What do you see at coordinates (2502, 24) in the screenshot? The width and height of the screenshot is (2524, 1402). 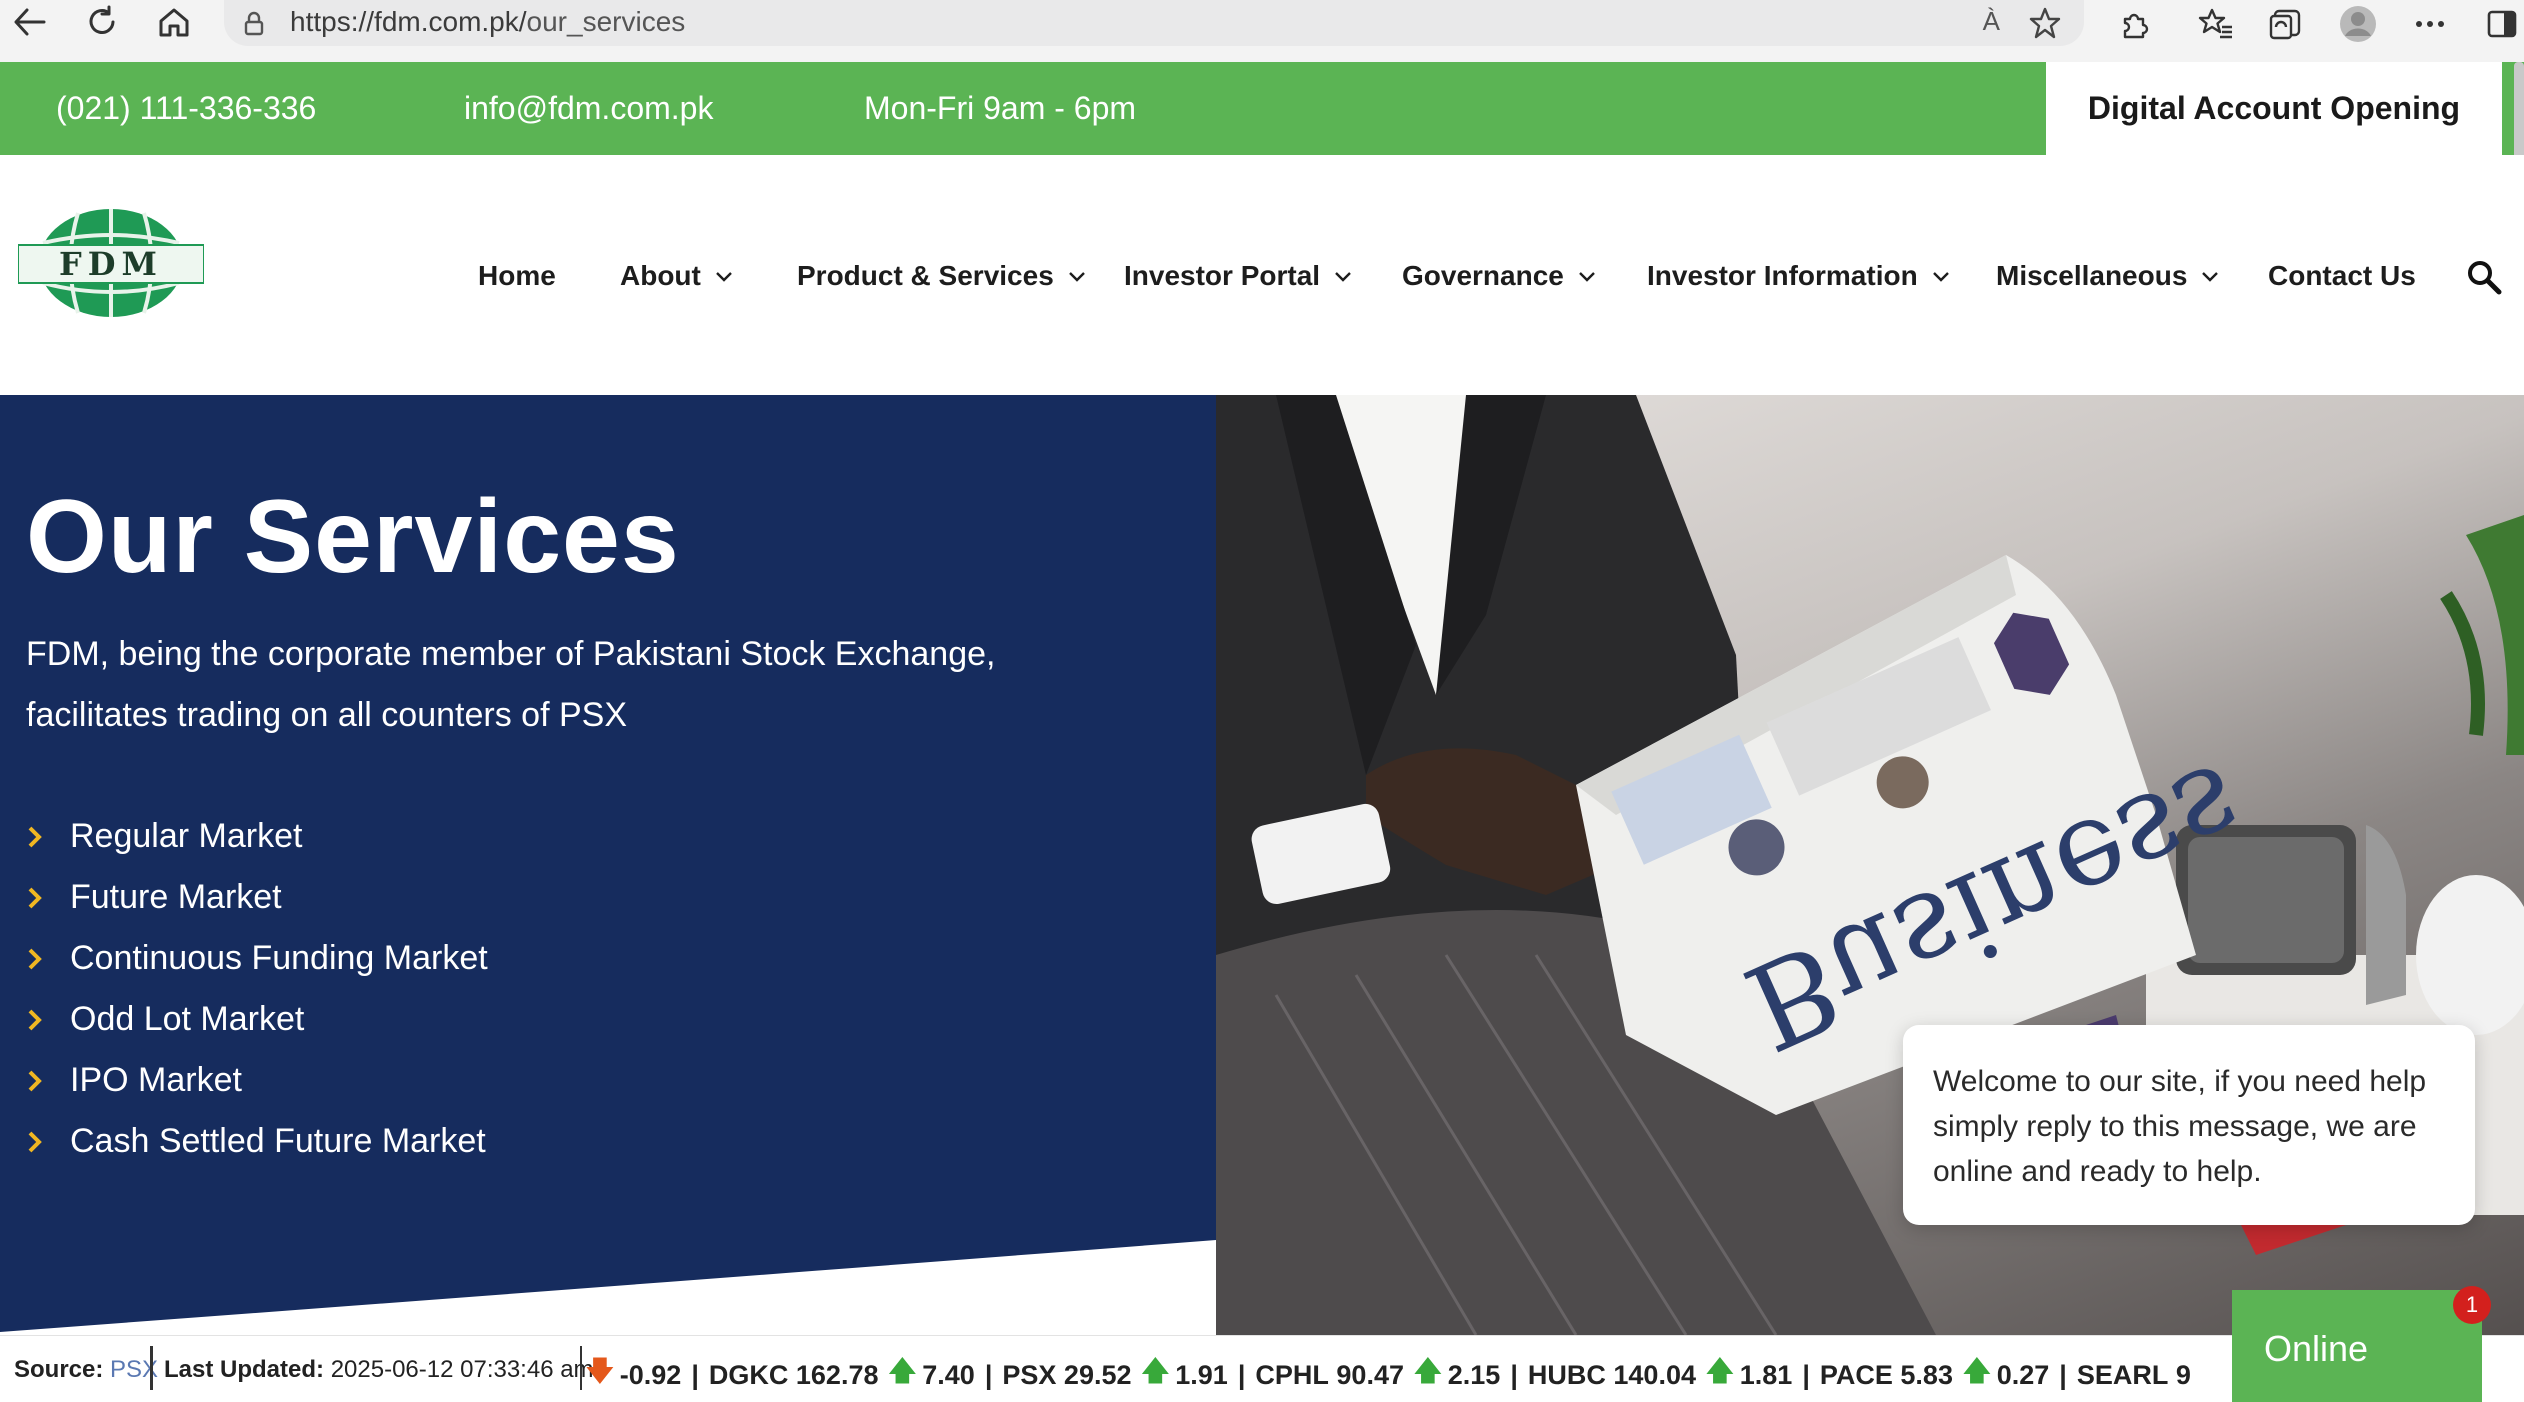 I see `sidebar-toggle-icon` at bounding box center [2502, 24].